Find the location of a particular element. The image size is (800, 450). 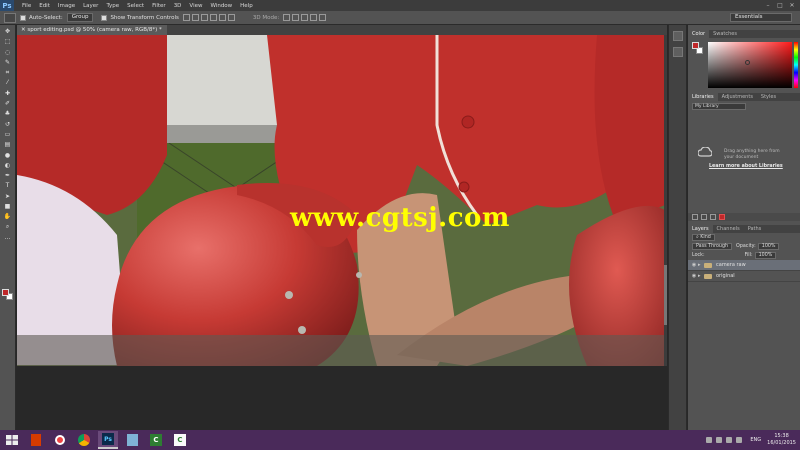

tab-channels: Channels is located at coordinates (728, 229).